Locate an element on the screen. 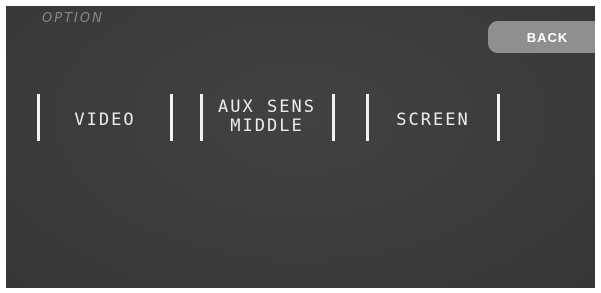 The height and width of the screenshot is (293, 601). page-title: OPTION is located at coordinates (73, 18).